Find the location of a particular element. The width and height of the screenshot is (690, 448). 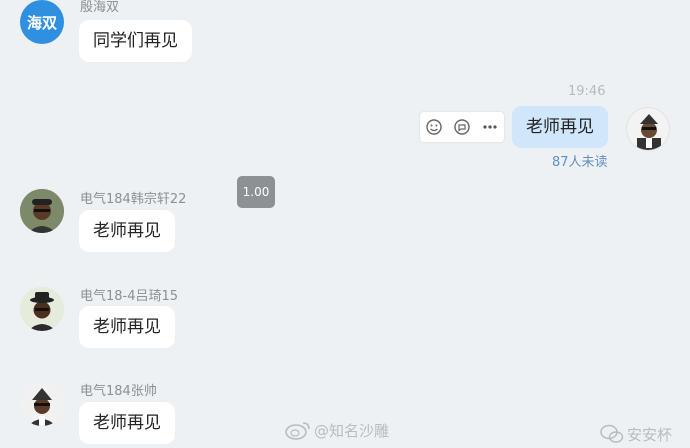

avatar-hanzongxuan is located at coordinates (42, 211).